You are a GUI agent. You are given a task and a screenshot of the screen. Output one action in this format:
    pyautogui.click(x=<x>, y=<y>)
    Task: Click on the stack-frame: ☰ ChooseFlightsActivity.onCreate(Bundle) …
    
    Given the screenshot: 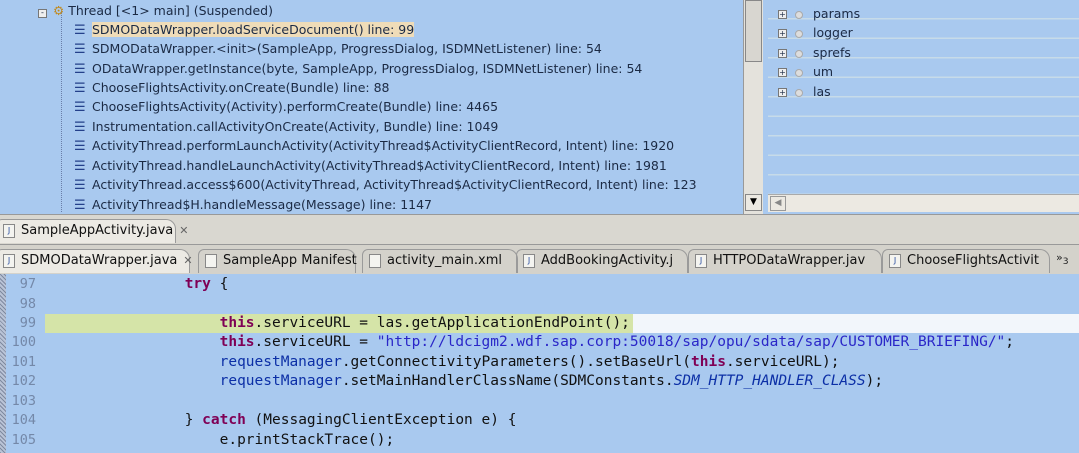 What is the action you would take?
    pyautogui.click(x=232, y=87)
    